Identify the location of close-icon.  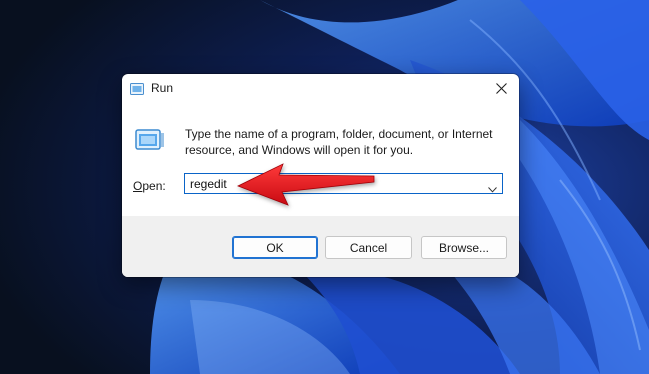
(501, 88).